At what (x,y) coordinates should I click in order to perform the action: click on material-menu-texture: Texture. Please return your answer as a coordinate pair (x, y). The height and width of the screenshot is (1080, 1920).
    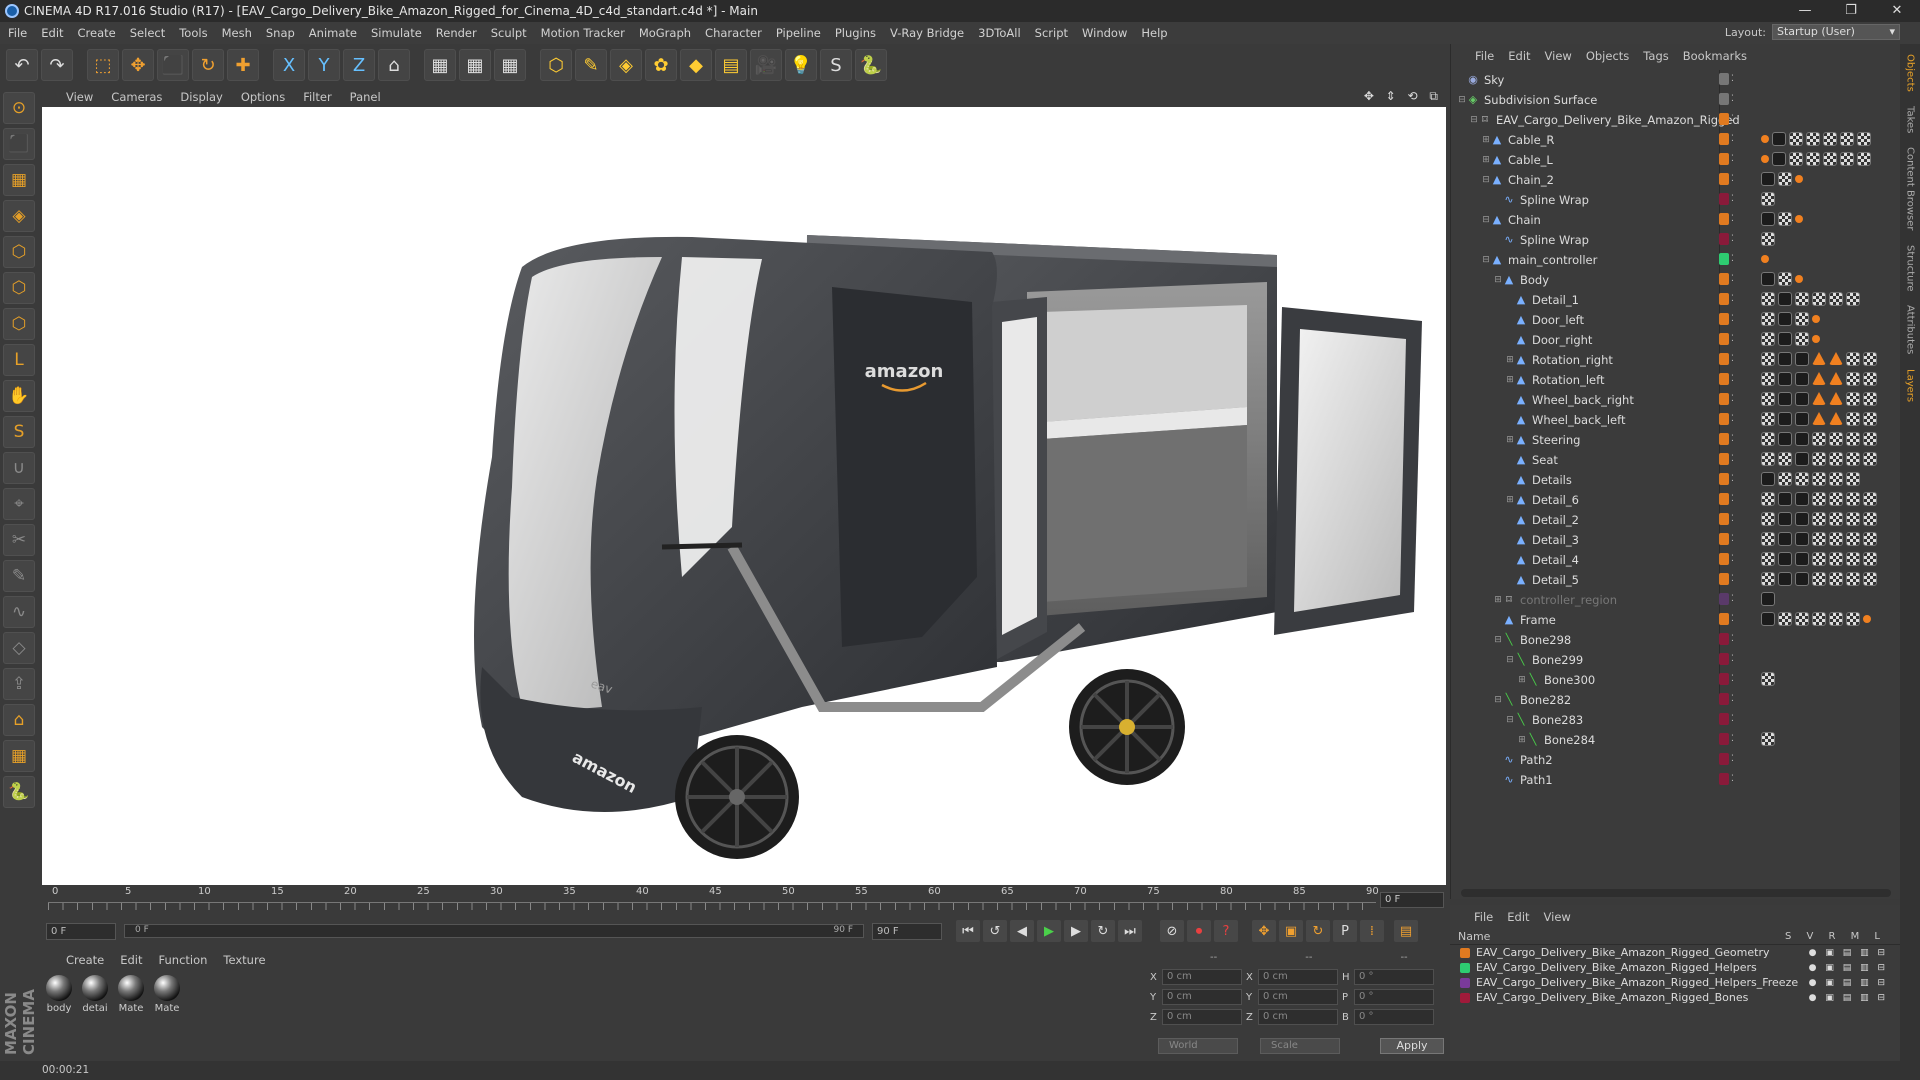
    Looking at the image, I should click on (244, 960).